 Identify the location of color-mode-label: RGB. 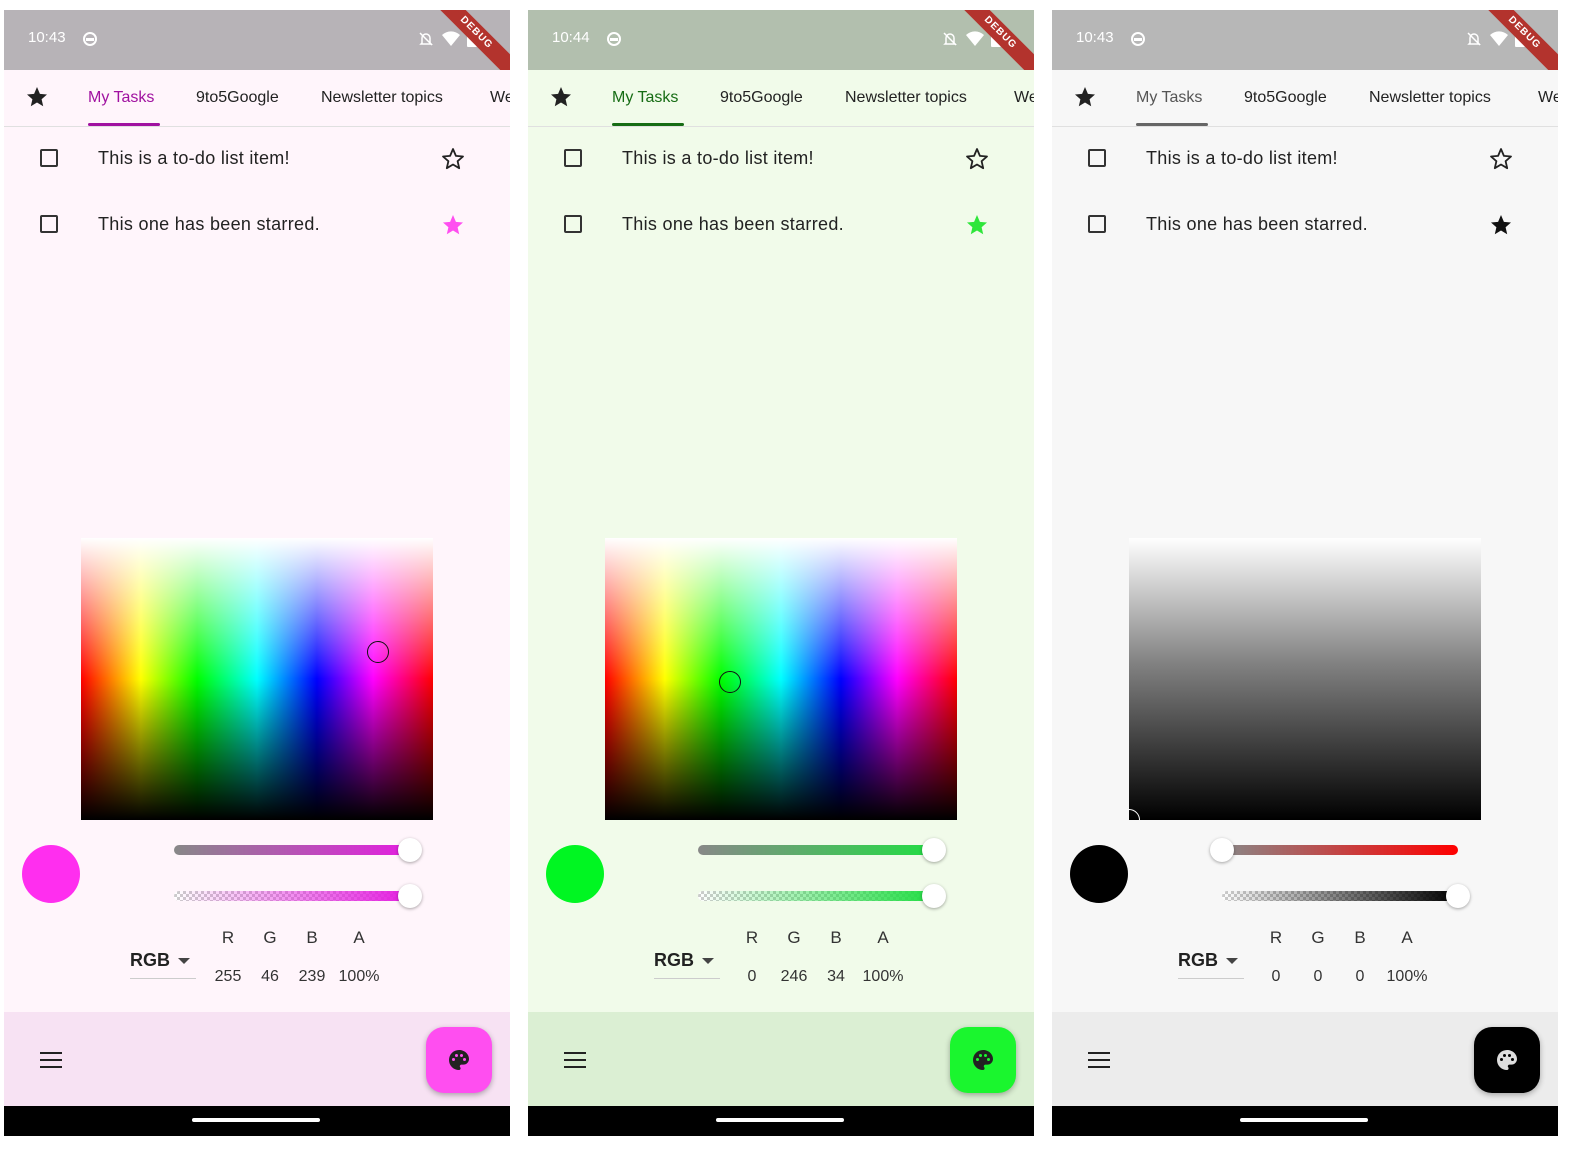
(150, 960).